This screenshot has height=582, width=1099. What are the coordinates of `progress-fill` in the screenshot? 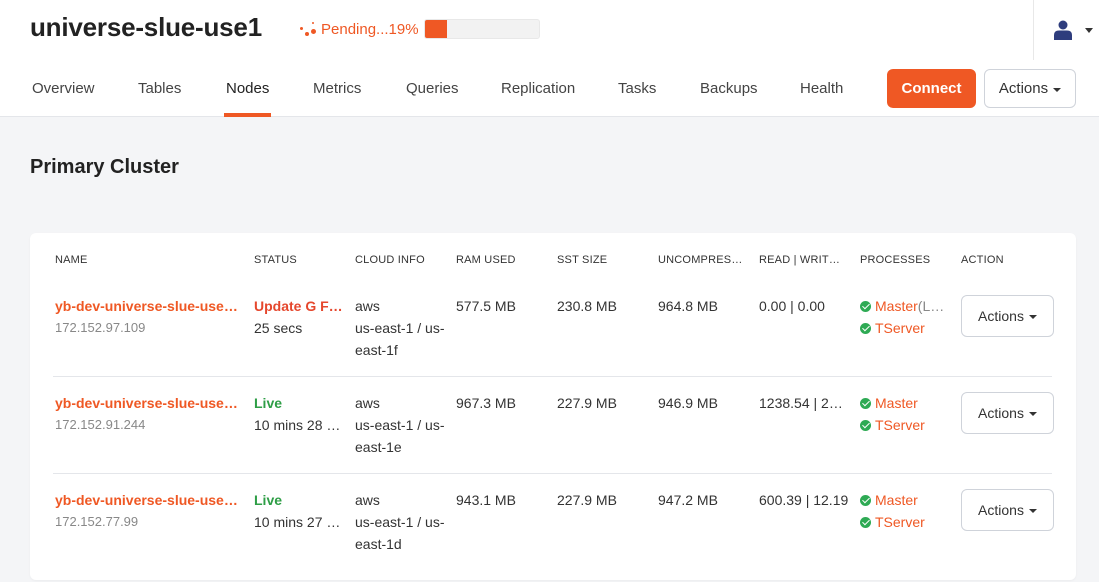 It's located at (436, 29).